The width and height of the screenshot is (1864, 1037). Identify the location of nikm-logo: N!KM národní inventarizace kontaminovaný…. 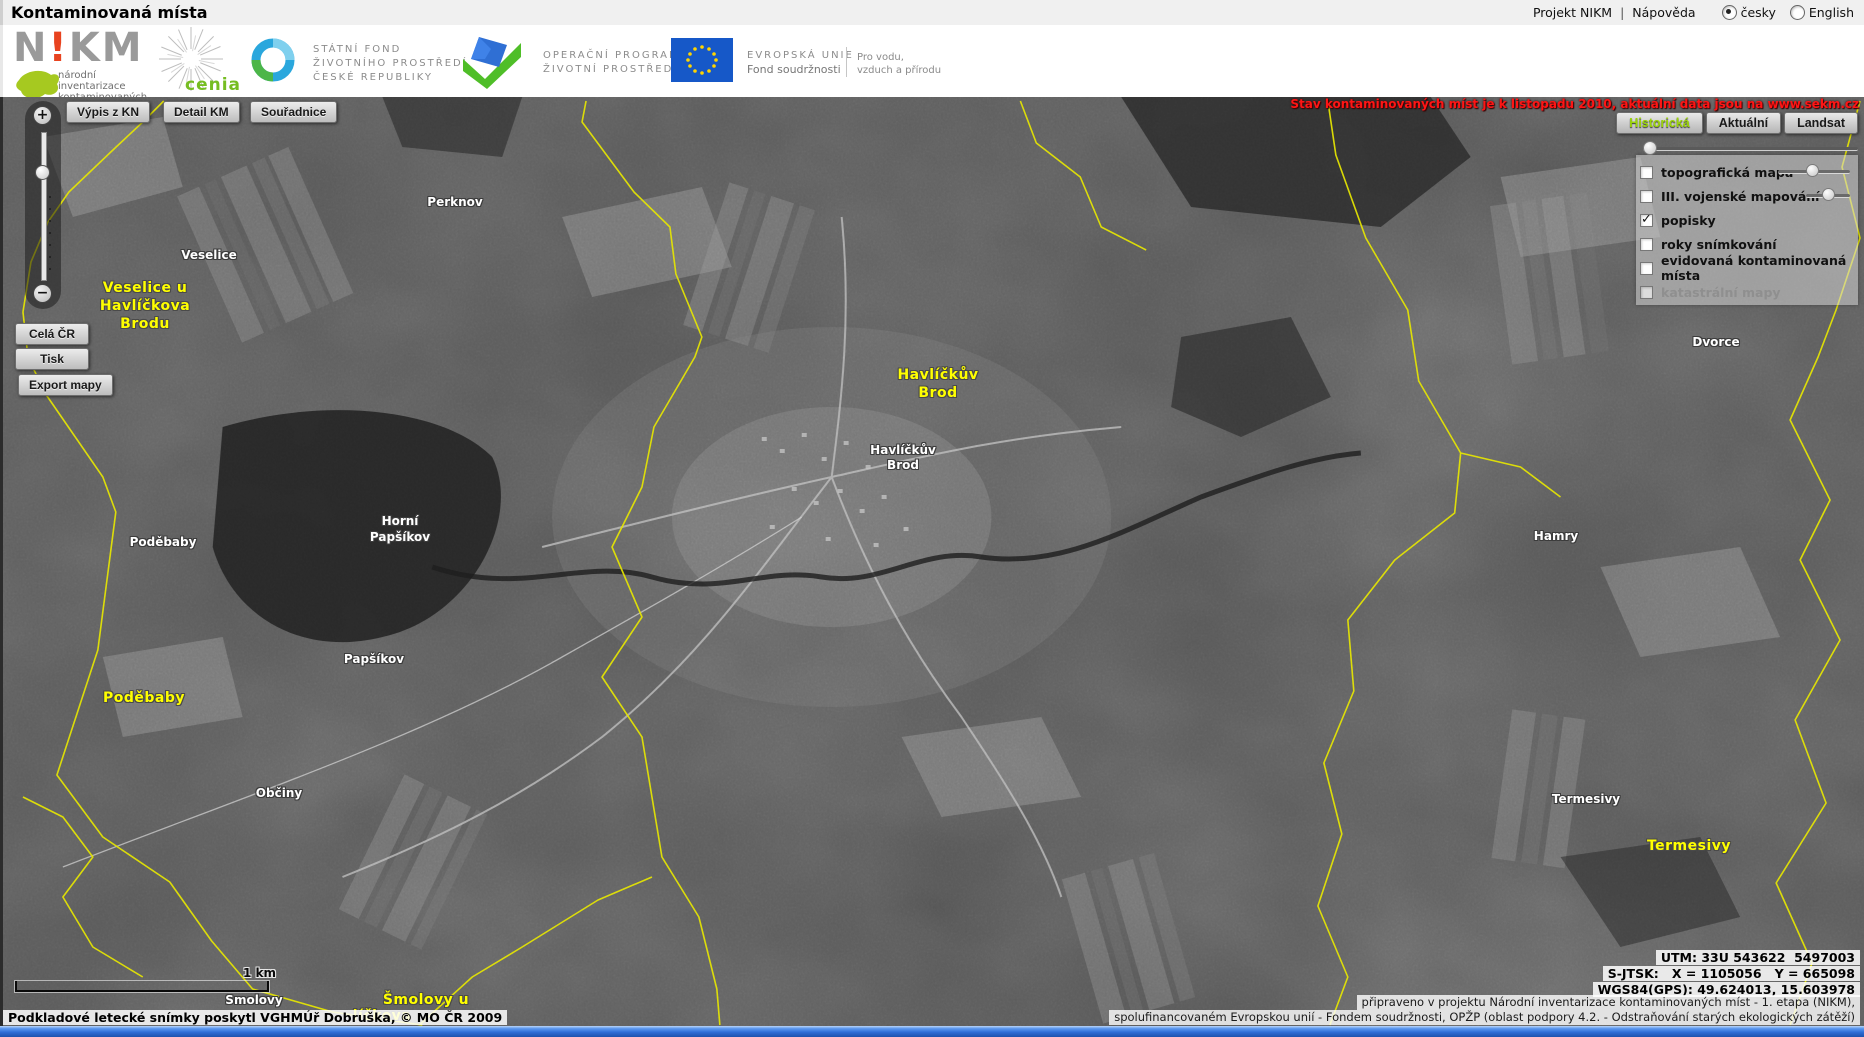
(80, 71).